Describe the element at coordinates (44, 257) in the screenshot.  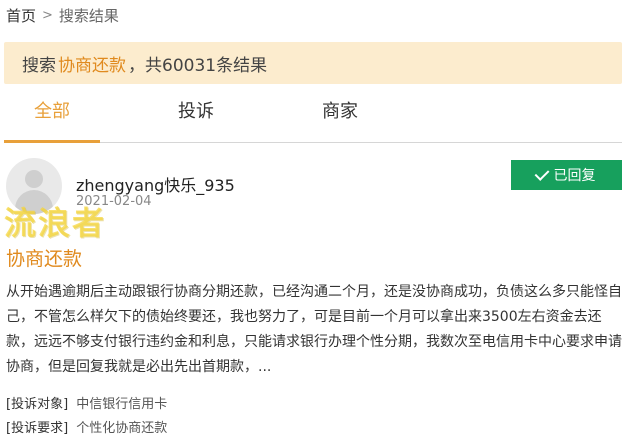
I see `post-title: 协商还款` at that location.